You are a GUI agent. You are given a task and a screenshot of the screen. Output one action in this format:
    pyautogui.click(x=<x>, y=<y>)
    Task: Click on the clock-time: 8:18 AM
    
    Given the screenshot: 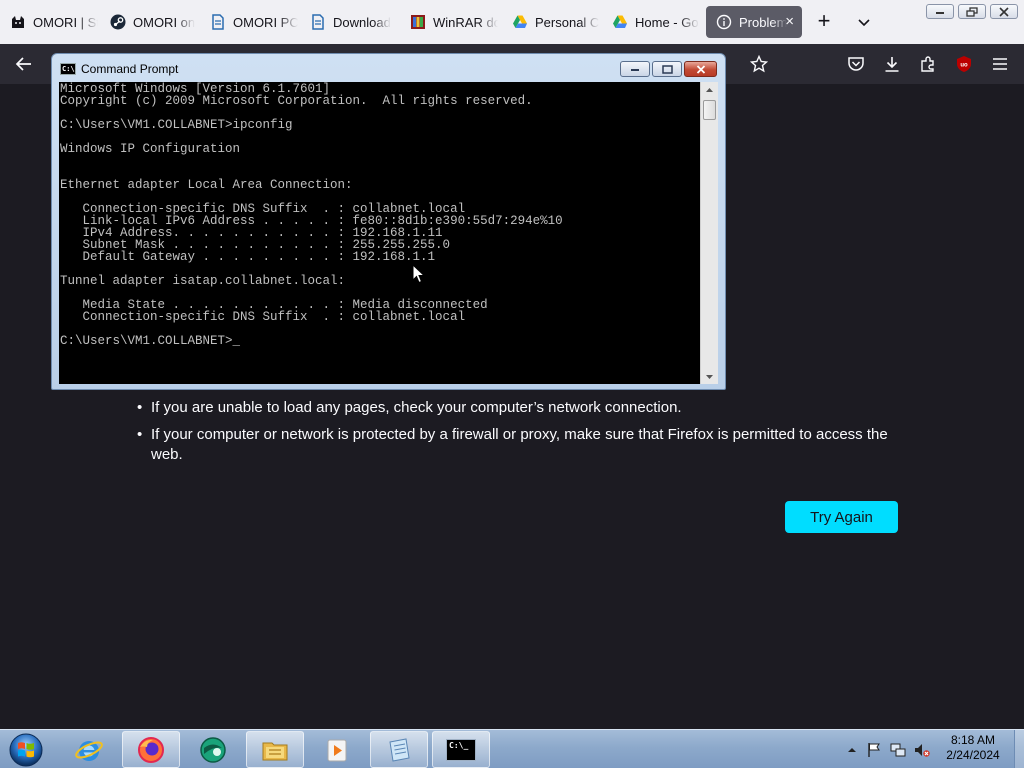 What is the action you would take?
    pyautogui.click(x=973, y=740)
    